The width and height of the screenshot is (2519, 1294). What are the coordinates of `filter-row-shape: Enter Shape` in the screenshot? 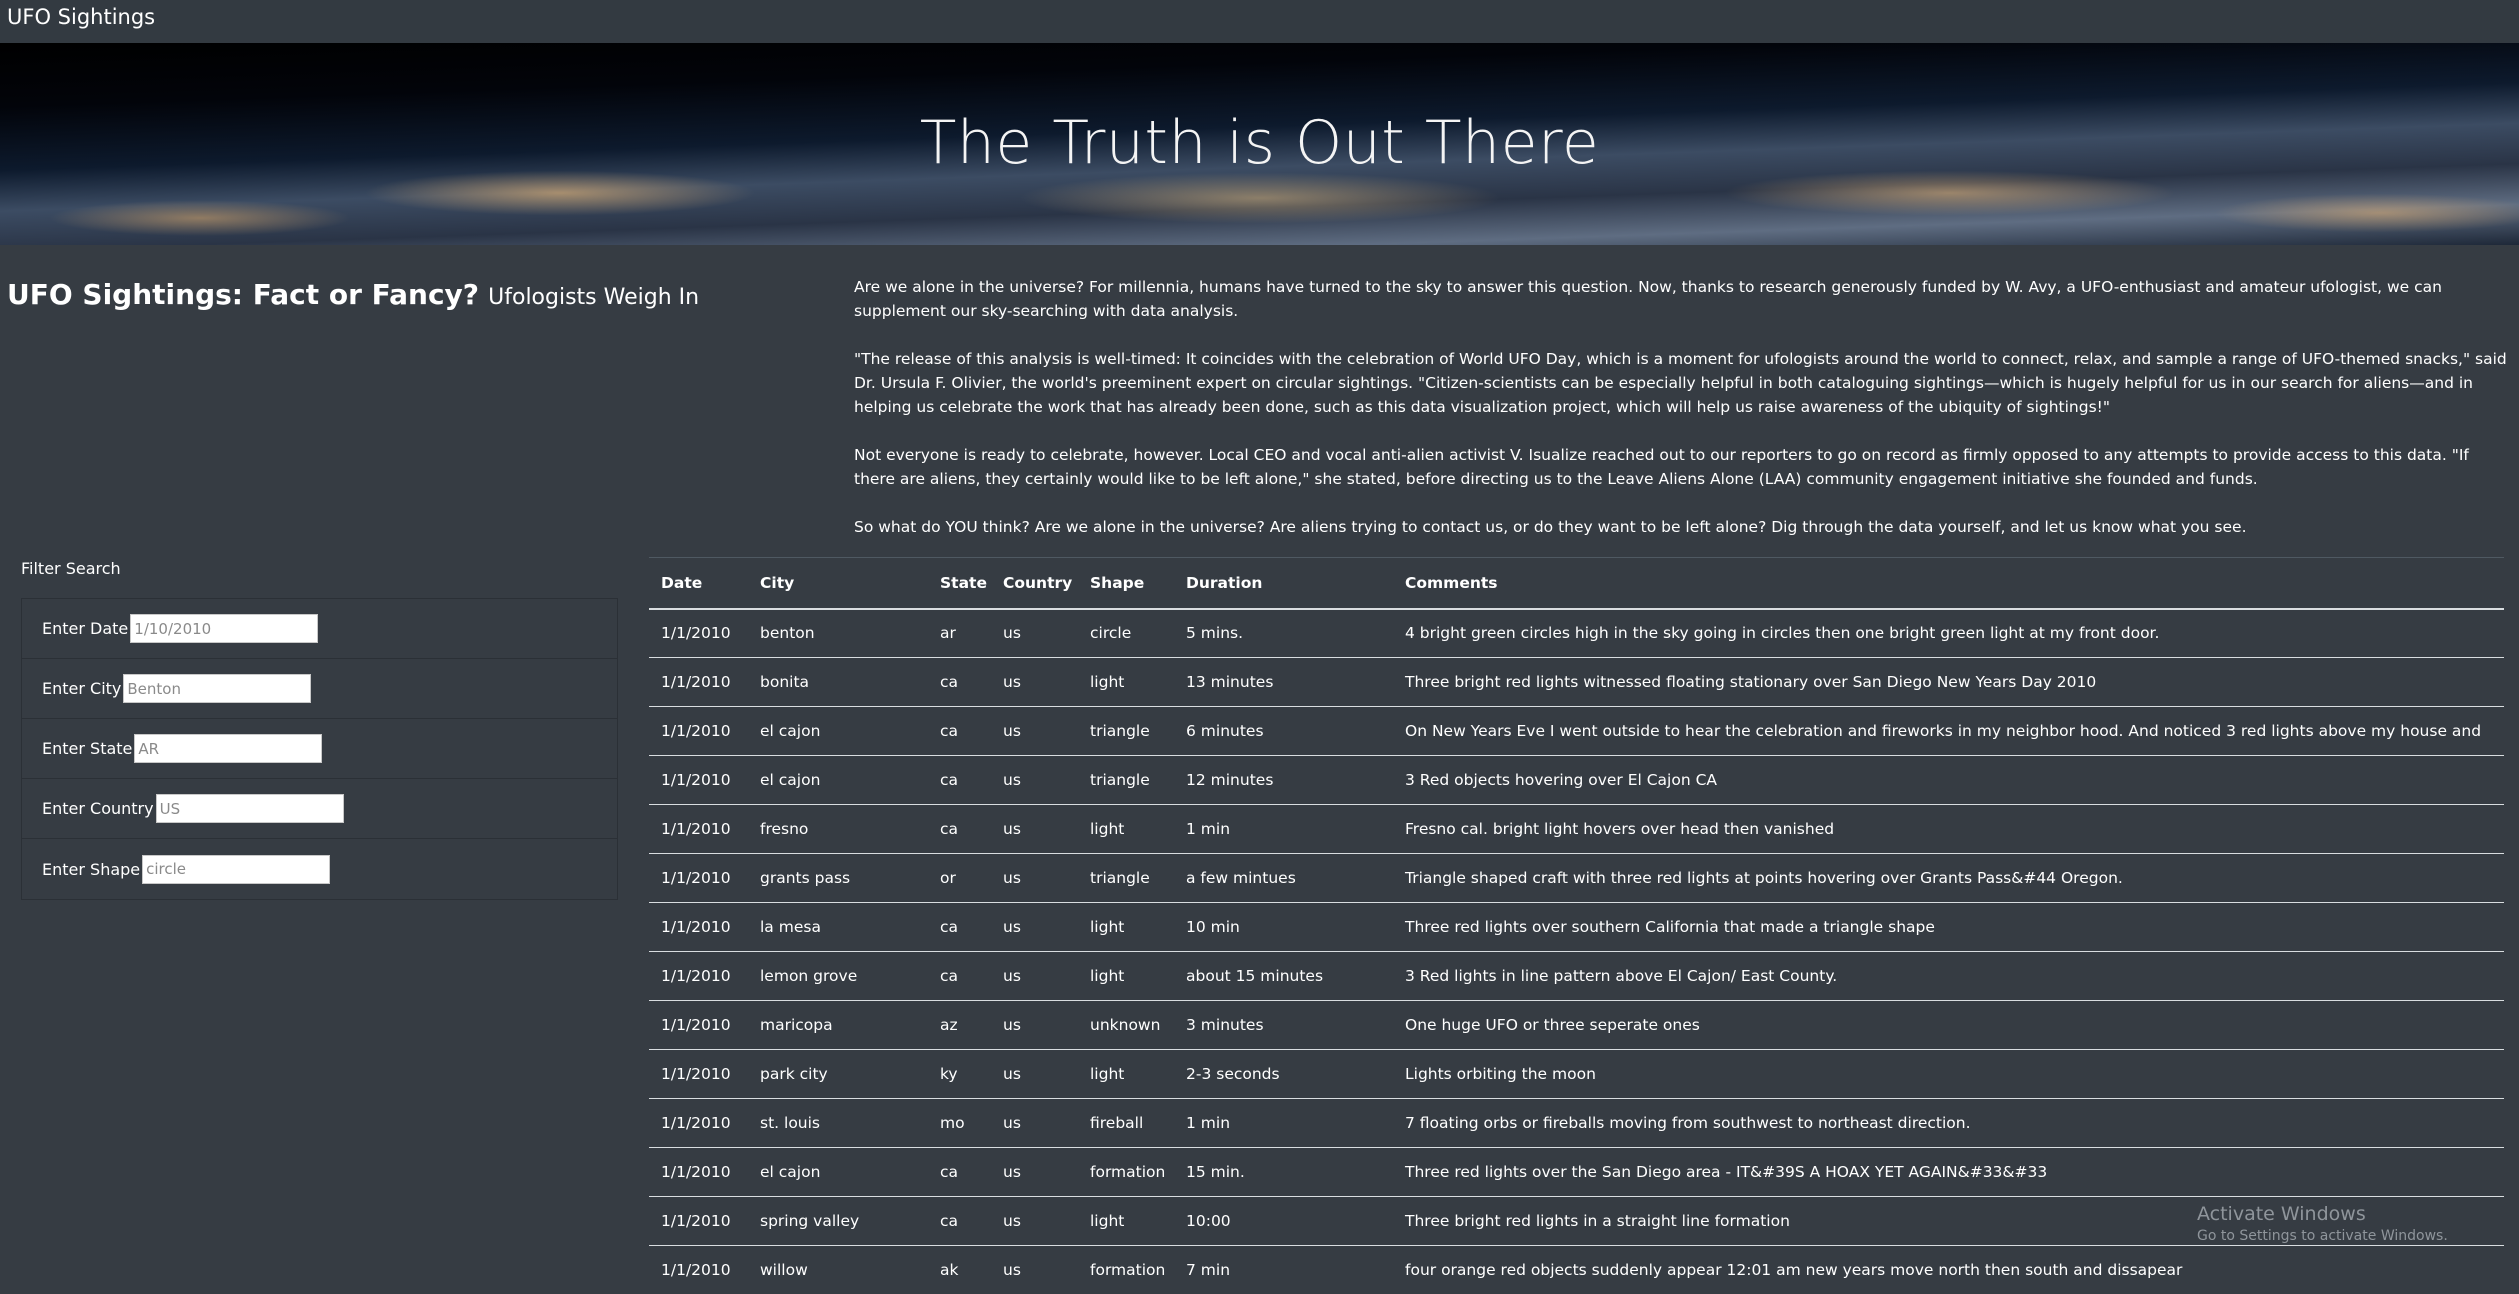 It's located at (319, 869).